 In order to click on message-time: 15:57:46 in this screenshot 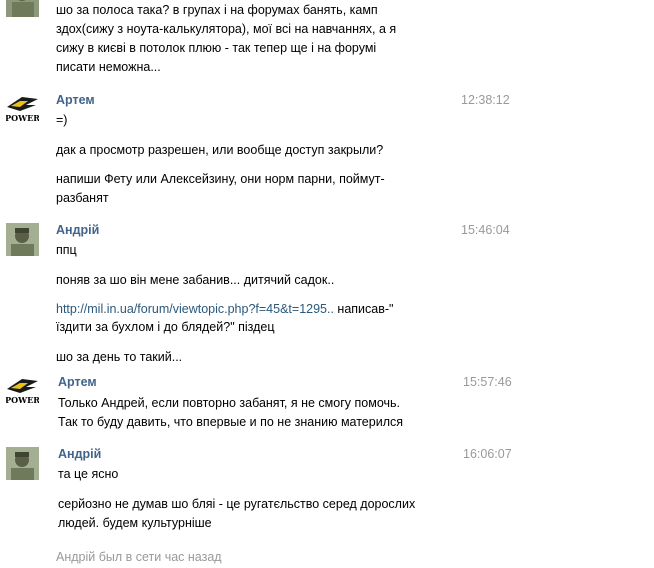, I will do `click(487, 382)`.